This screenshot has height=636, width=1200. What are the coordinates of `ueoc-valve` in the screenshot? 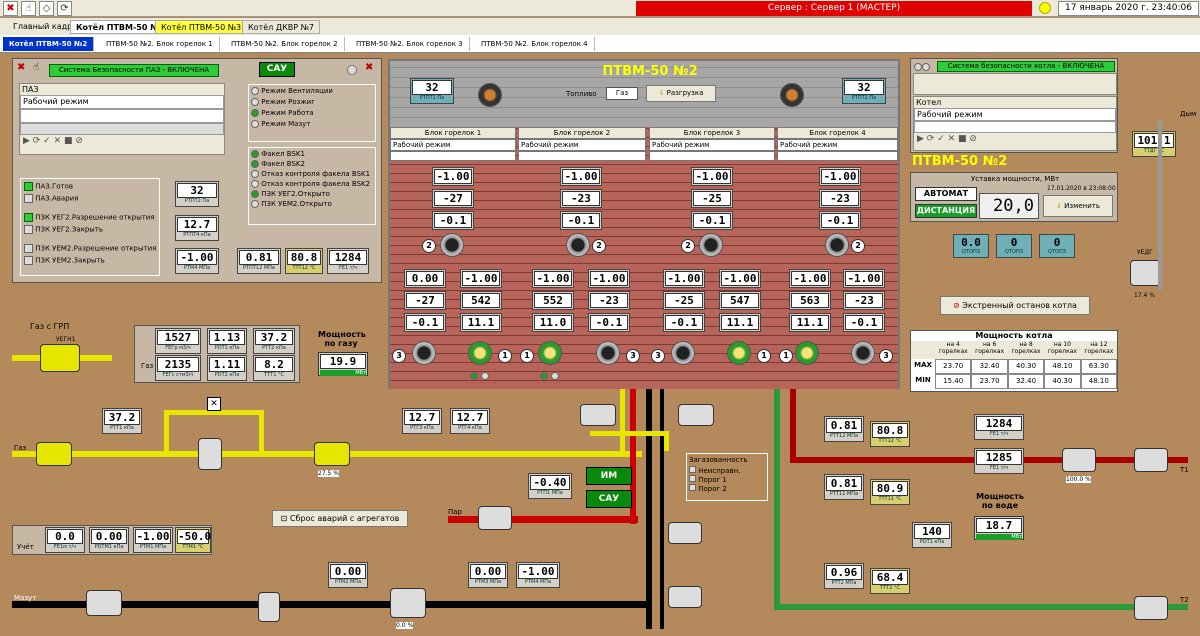 It's located at (1151, 608).